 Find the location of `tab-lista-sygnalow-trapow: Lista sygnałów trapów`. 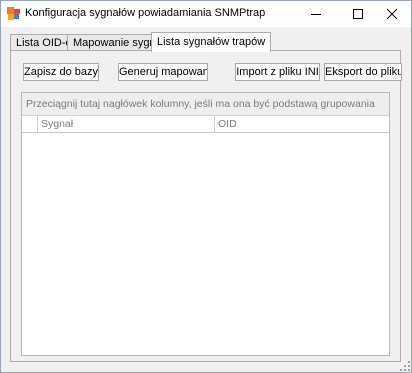

tab-lista-sygnalow-trapow: Lista sygnałów trapów is located at coordinates (211, 42).